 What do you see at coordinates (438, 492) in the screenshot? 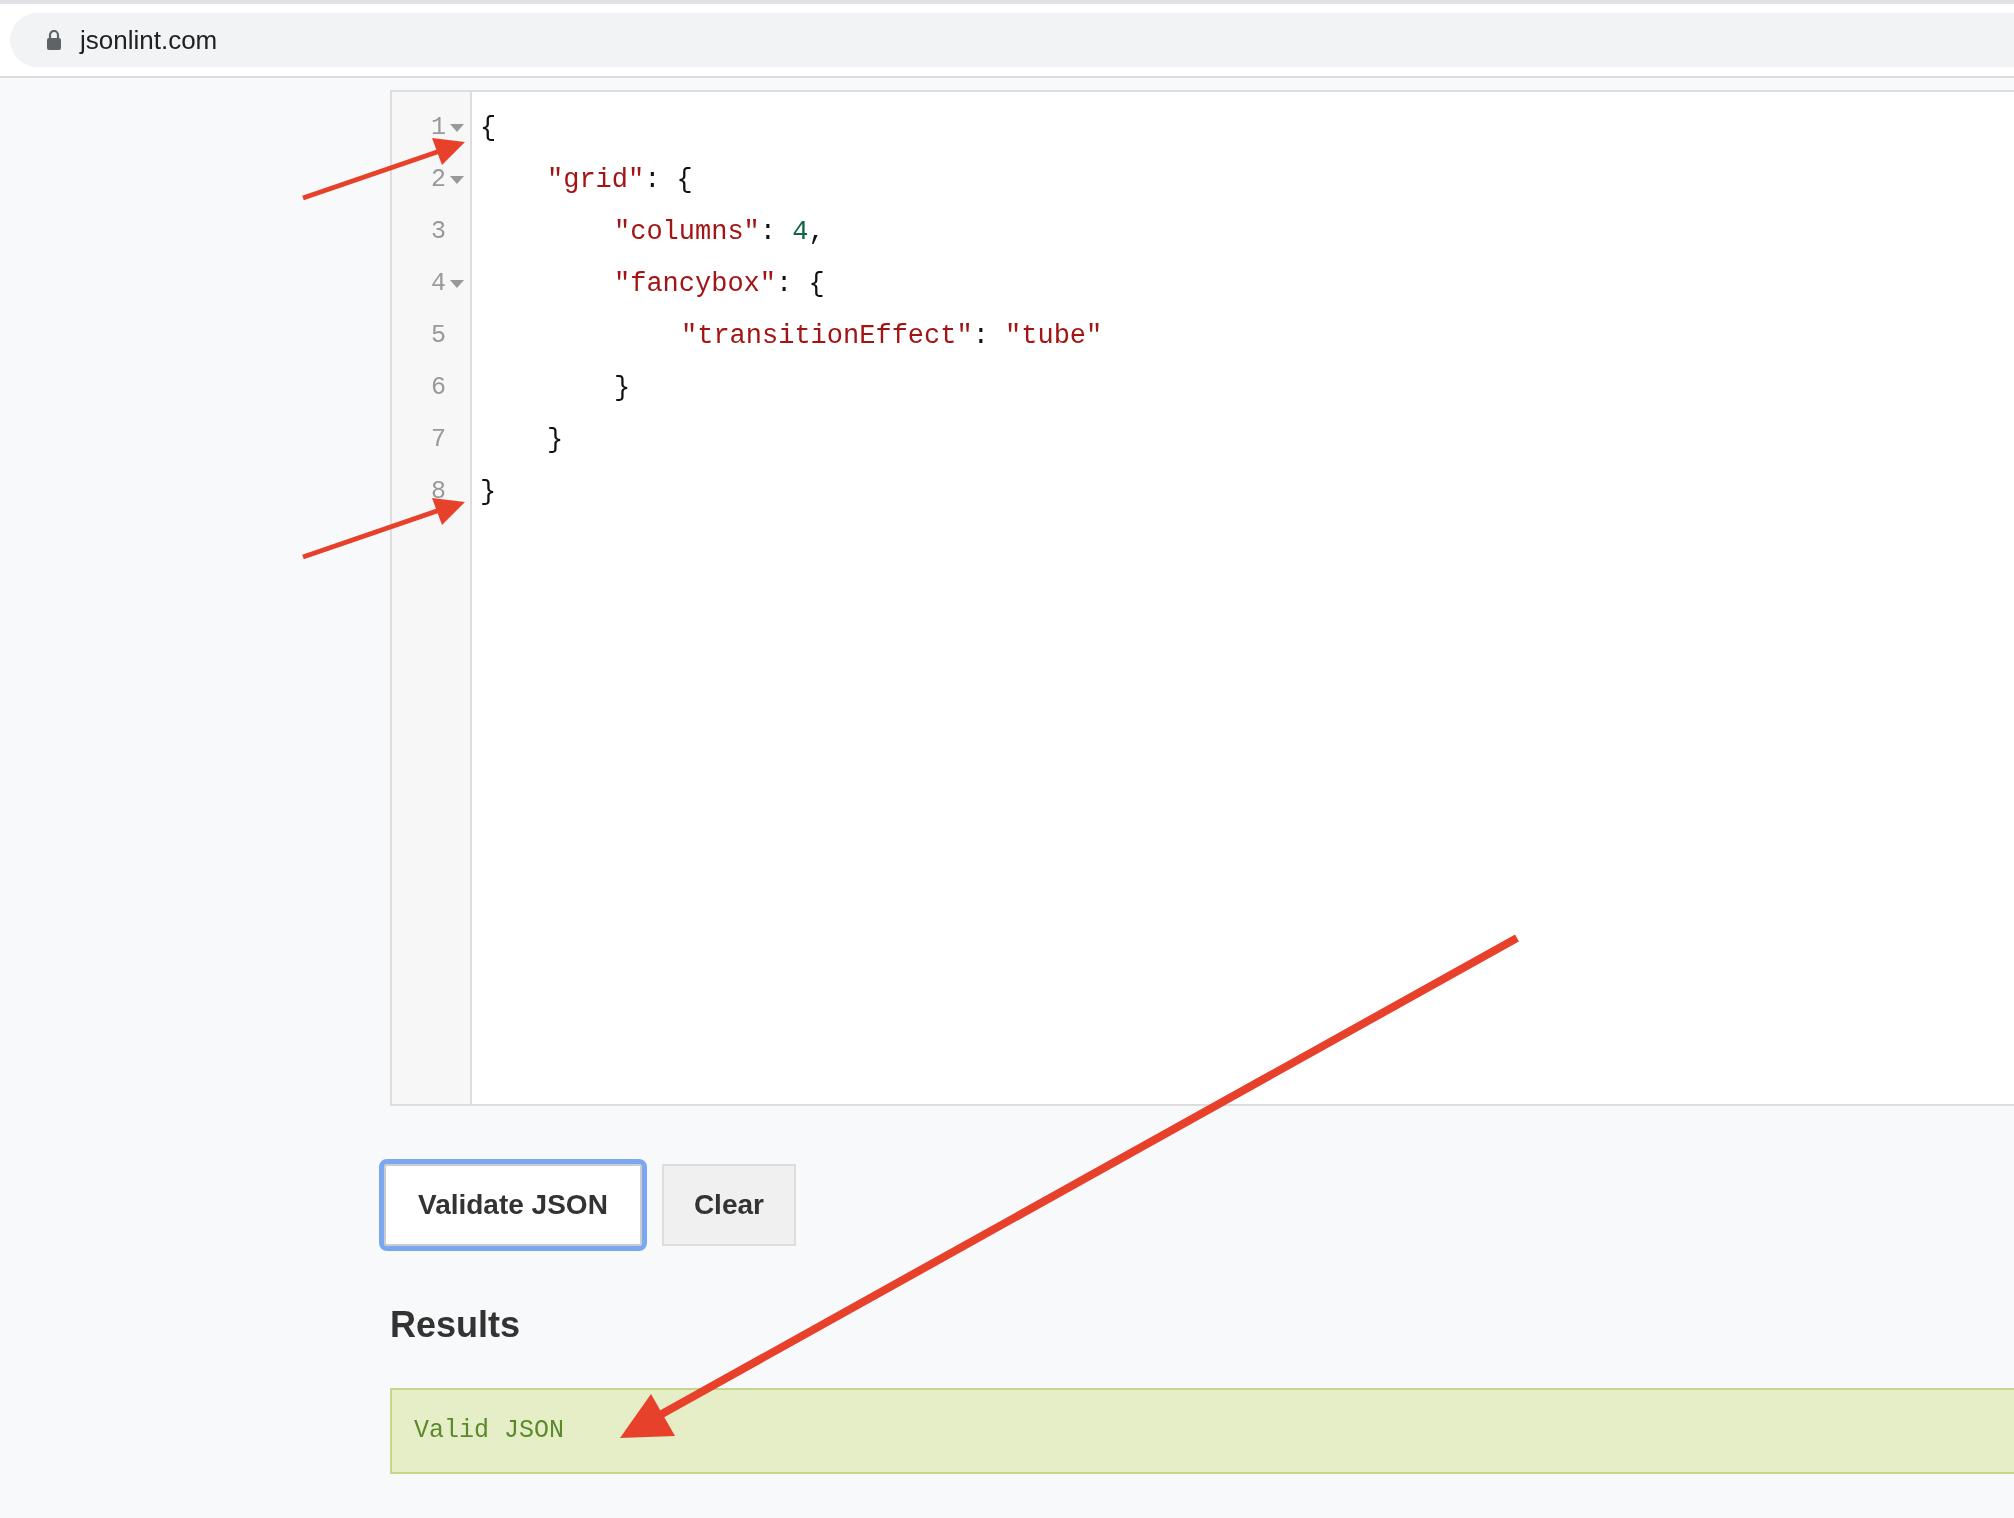
I see `line-number: 8` at bounding box center [438, 492].